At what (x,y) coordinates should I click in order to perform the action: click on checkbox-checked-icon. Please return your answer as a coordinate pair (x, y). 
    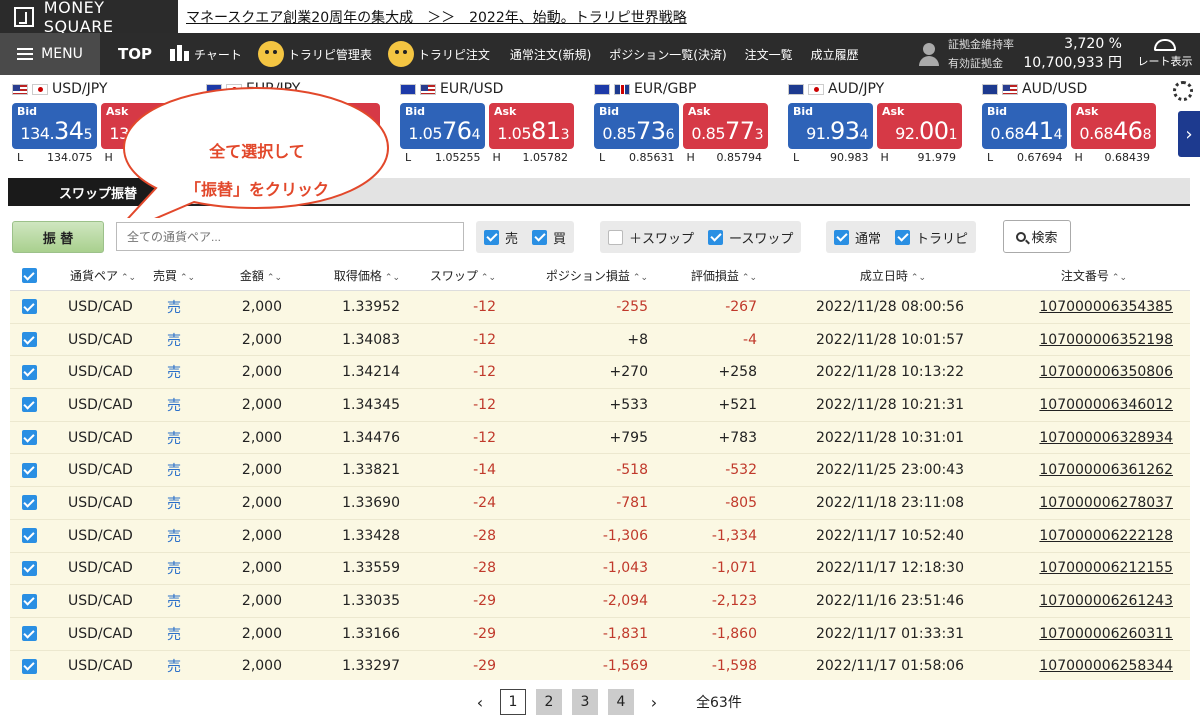
    Looking at the image, I should click on (29, 275).